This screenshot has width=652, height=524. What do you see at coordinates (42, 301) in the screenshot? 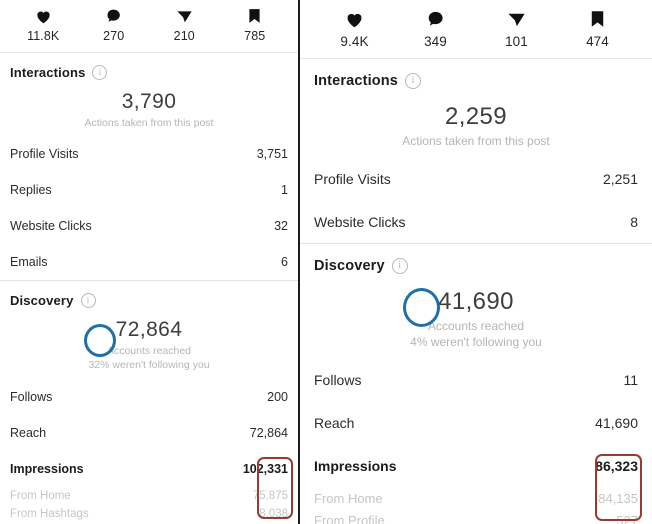
I see `left-discovery-title: Discovery` at bounding box center [42, 301].